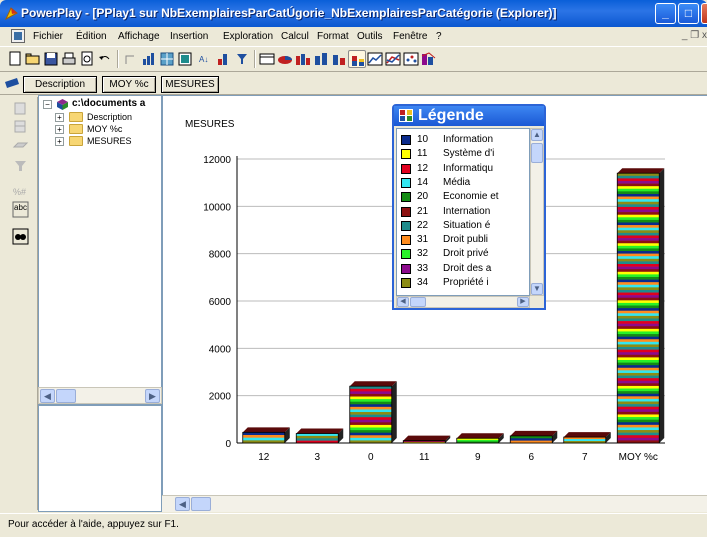 This screenshot has height=537, width=707. I want to click on line-chart-icon, so click(375, 59).